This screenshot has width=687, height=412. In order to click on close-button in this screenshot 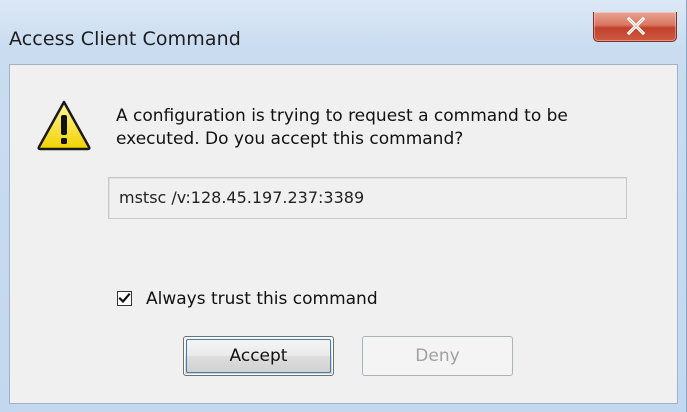, I will do `click(635, 27)`.